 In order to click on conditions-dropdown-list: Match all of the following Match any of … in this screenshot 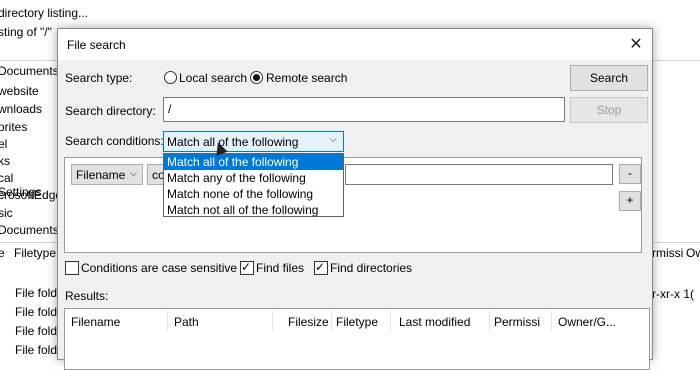, I will do `click(253, 185)`.